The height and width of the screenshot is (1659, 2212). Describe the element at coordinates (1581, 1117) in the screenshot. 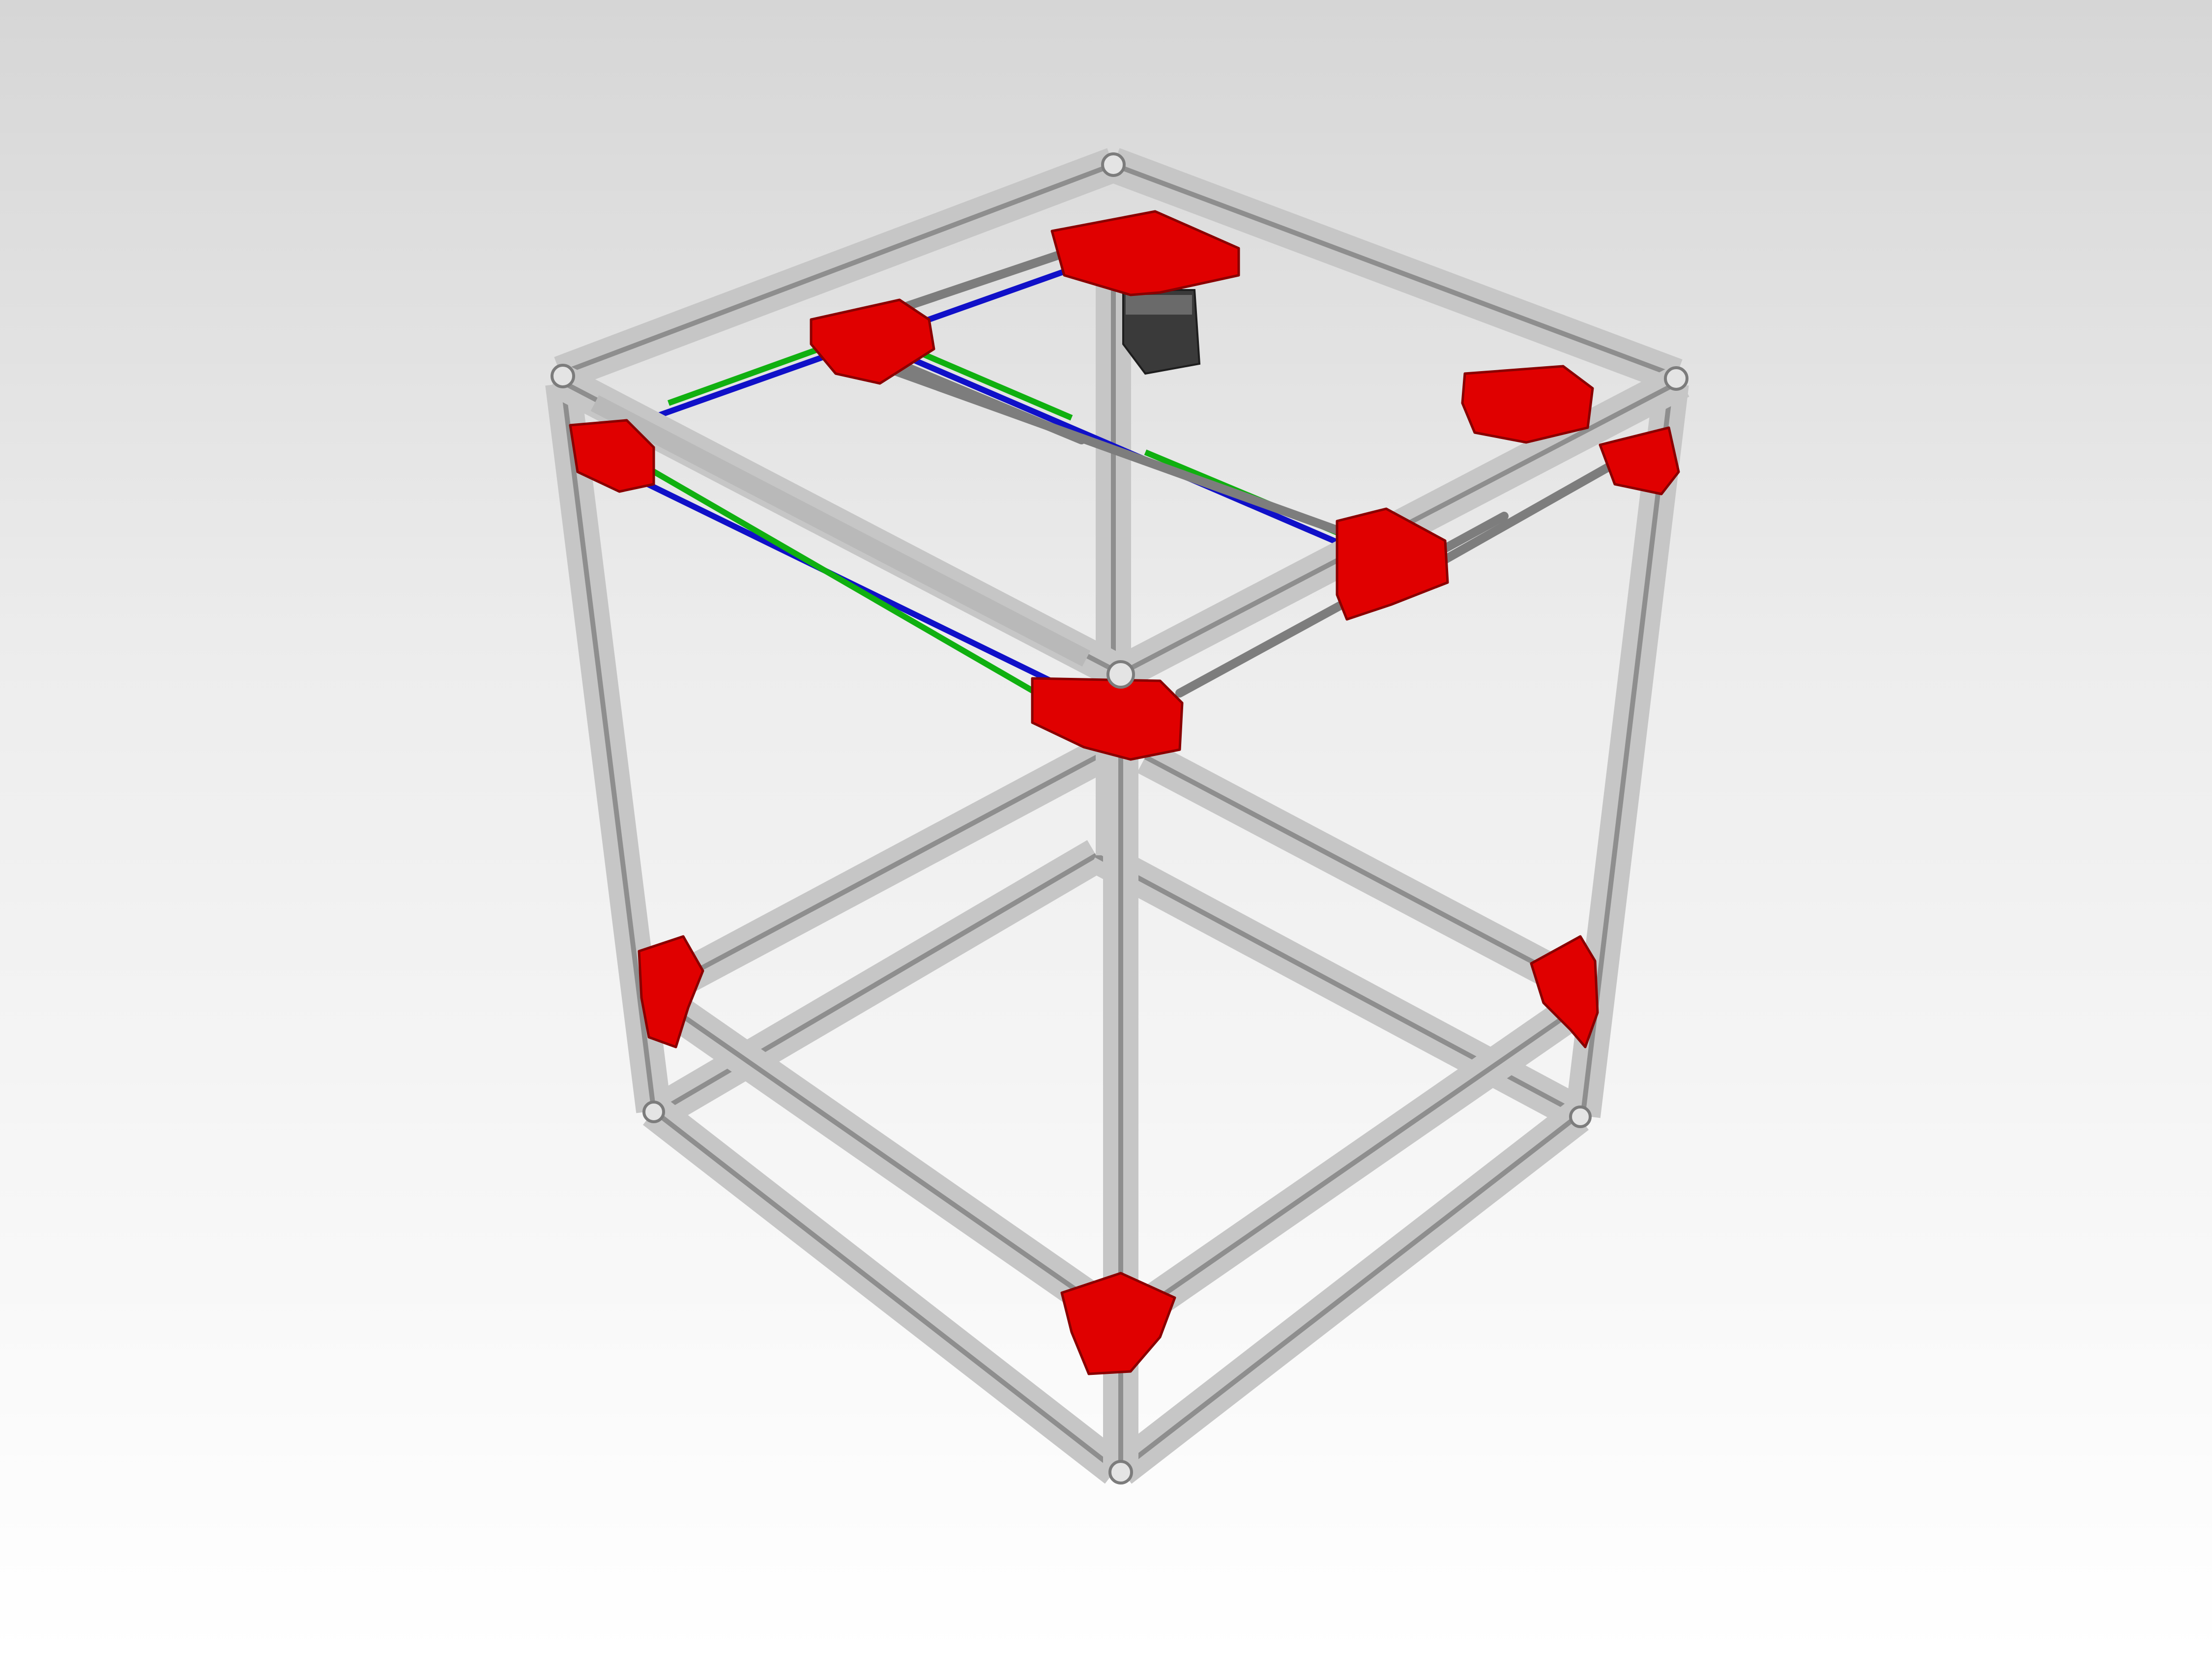

I see `cap-bottom-right` at that location.